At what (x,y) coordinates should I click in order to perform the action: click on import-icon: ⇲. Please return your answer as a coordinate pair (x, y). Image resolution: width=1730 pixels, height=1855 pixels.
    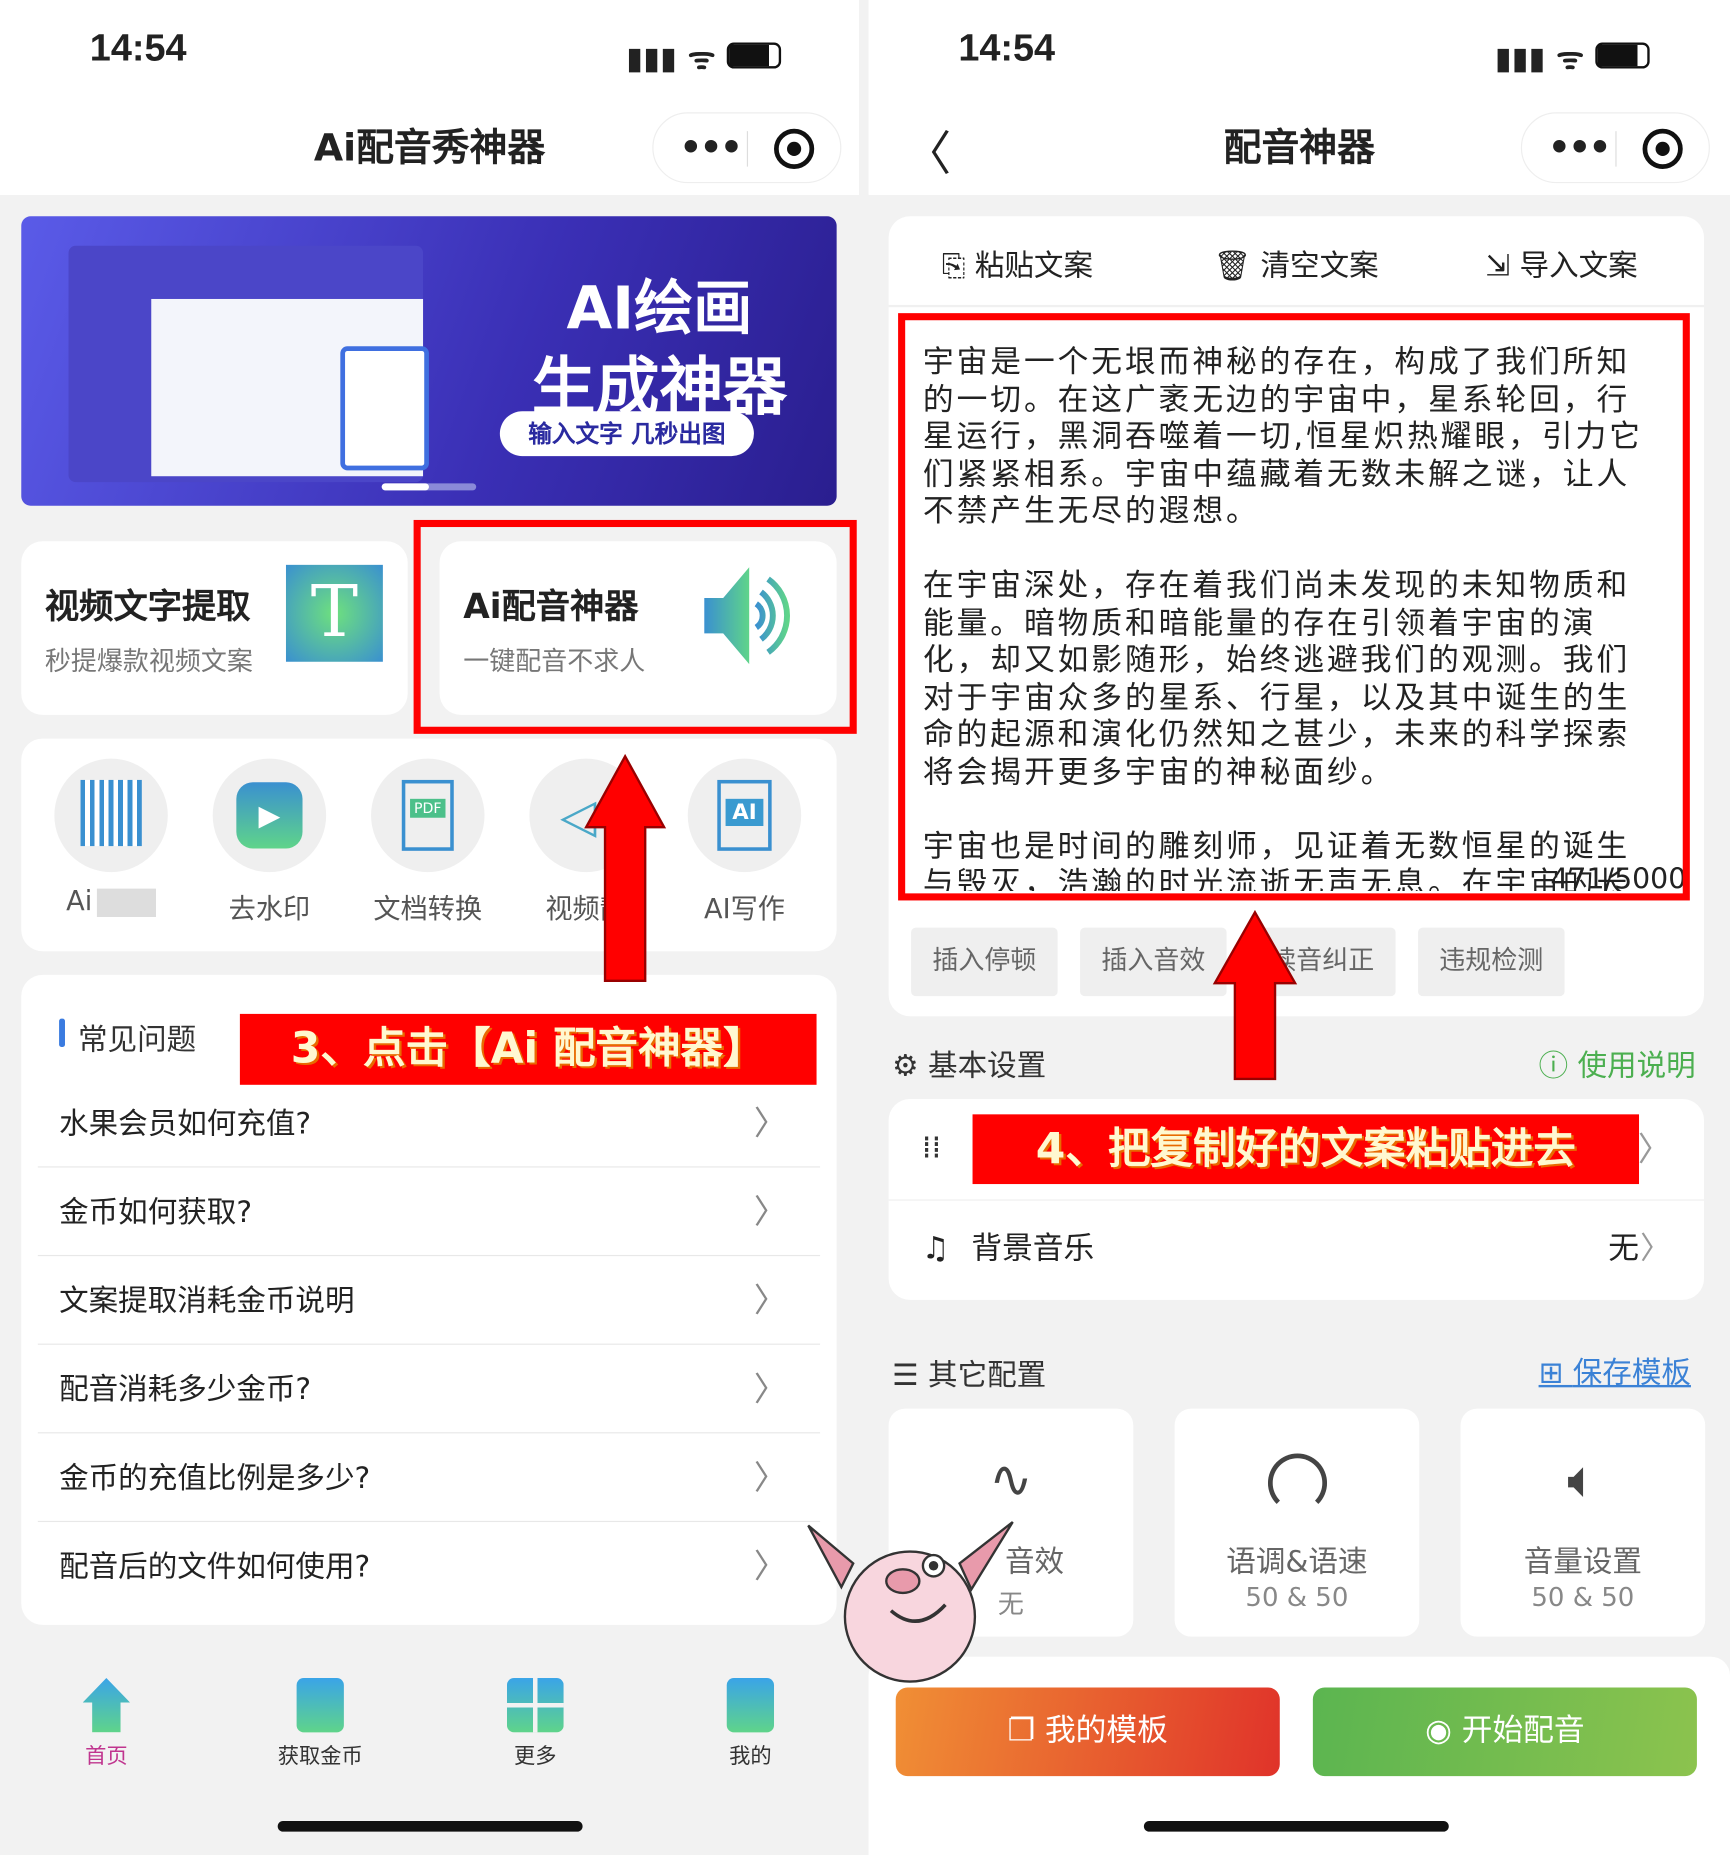
    Looking at the image, I should click on (1502, 265).